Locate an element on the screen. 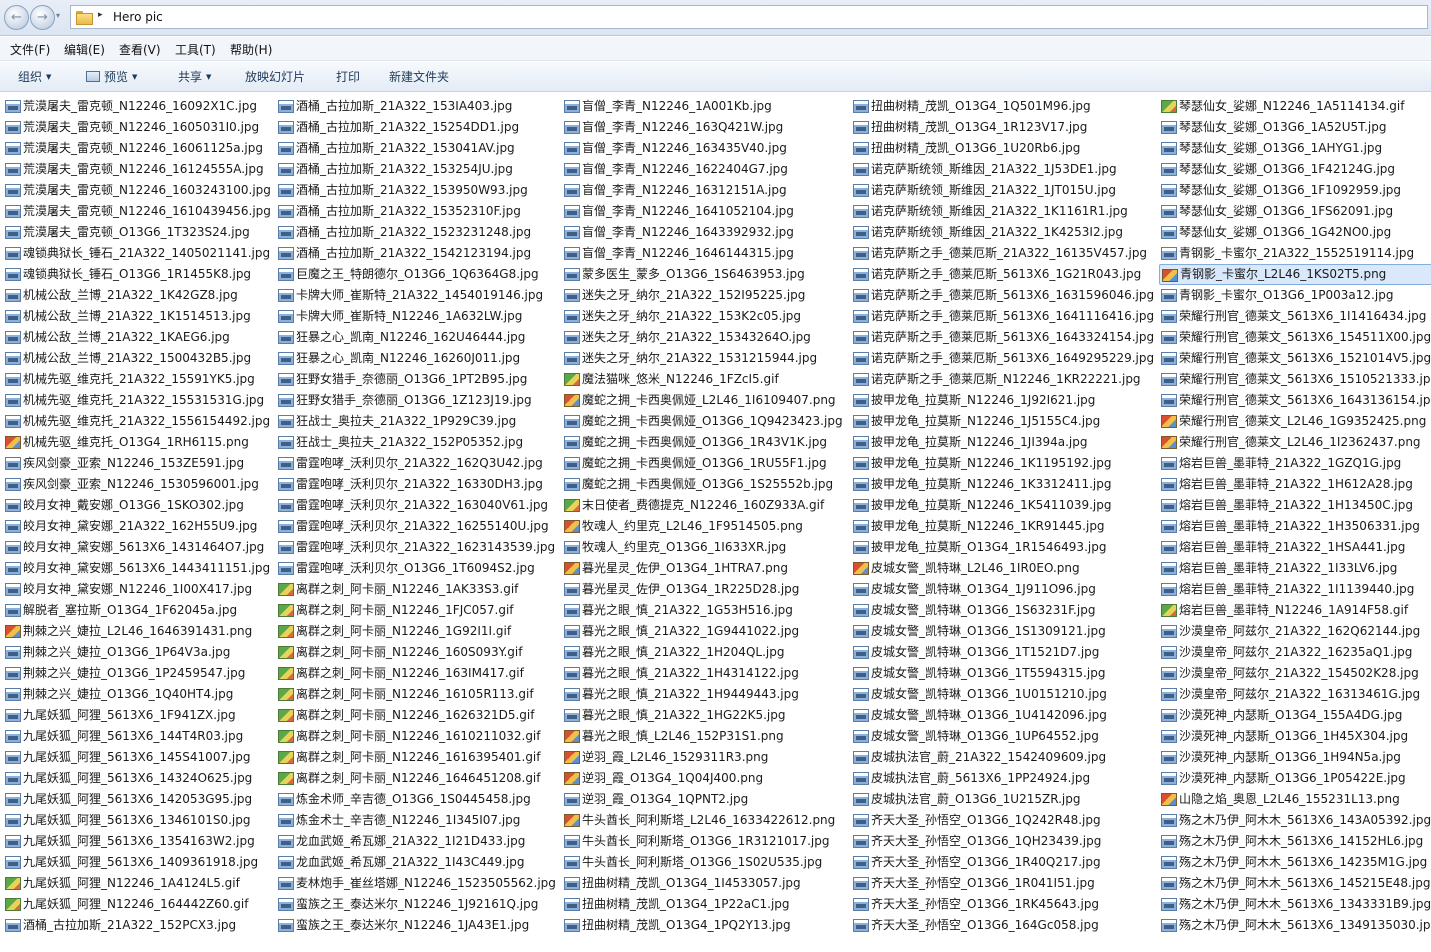 This screenshot has width=1431, height=952. file-item: 暮光之眼_慎_21A322_1G53H516.jpg is located at coordinates (702, 610).